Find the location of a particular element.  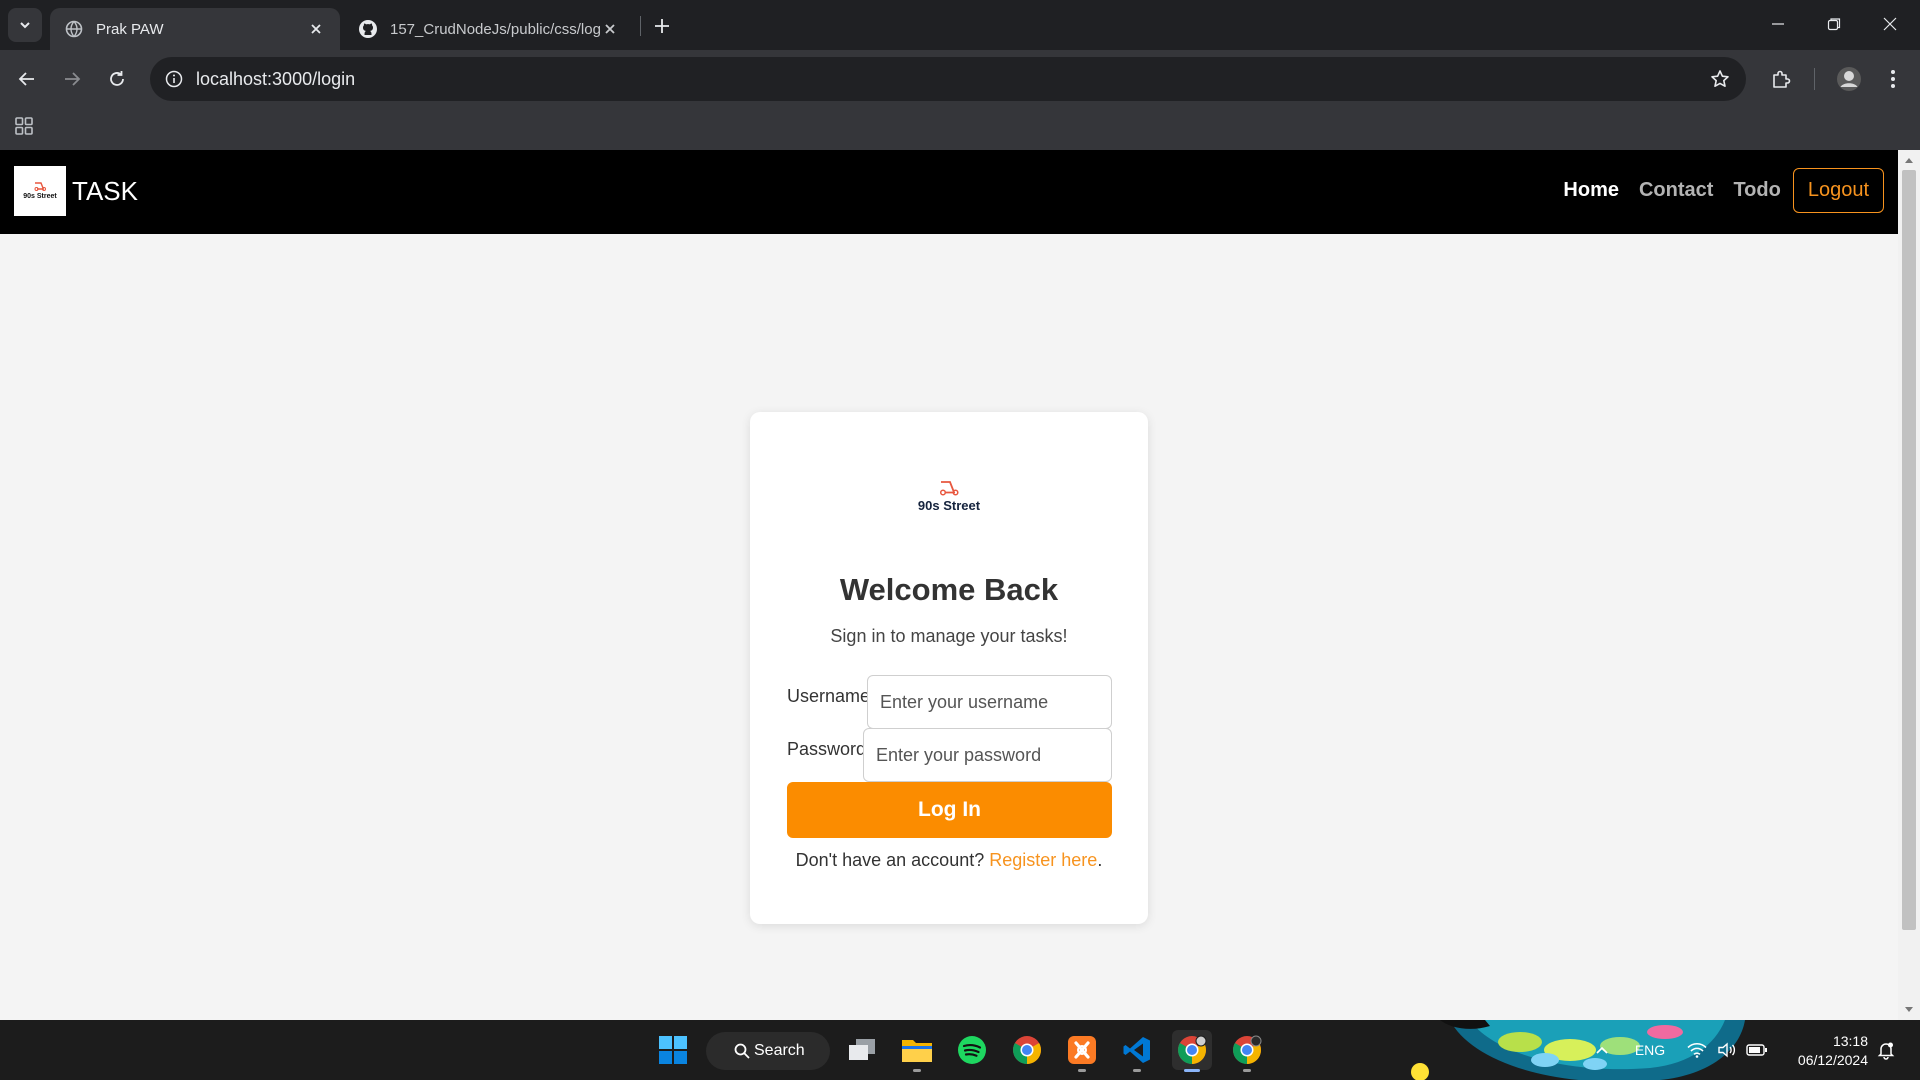

minimize-icon is located at coordinates (1778, 24).